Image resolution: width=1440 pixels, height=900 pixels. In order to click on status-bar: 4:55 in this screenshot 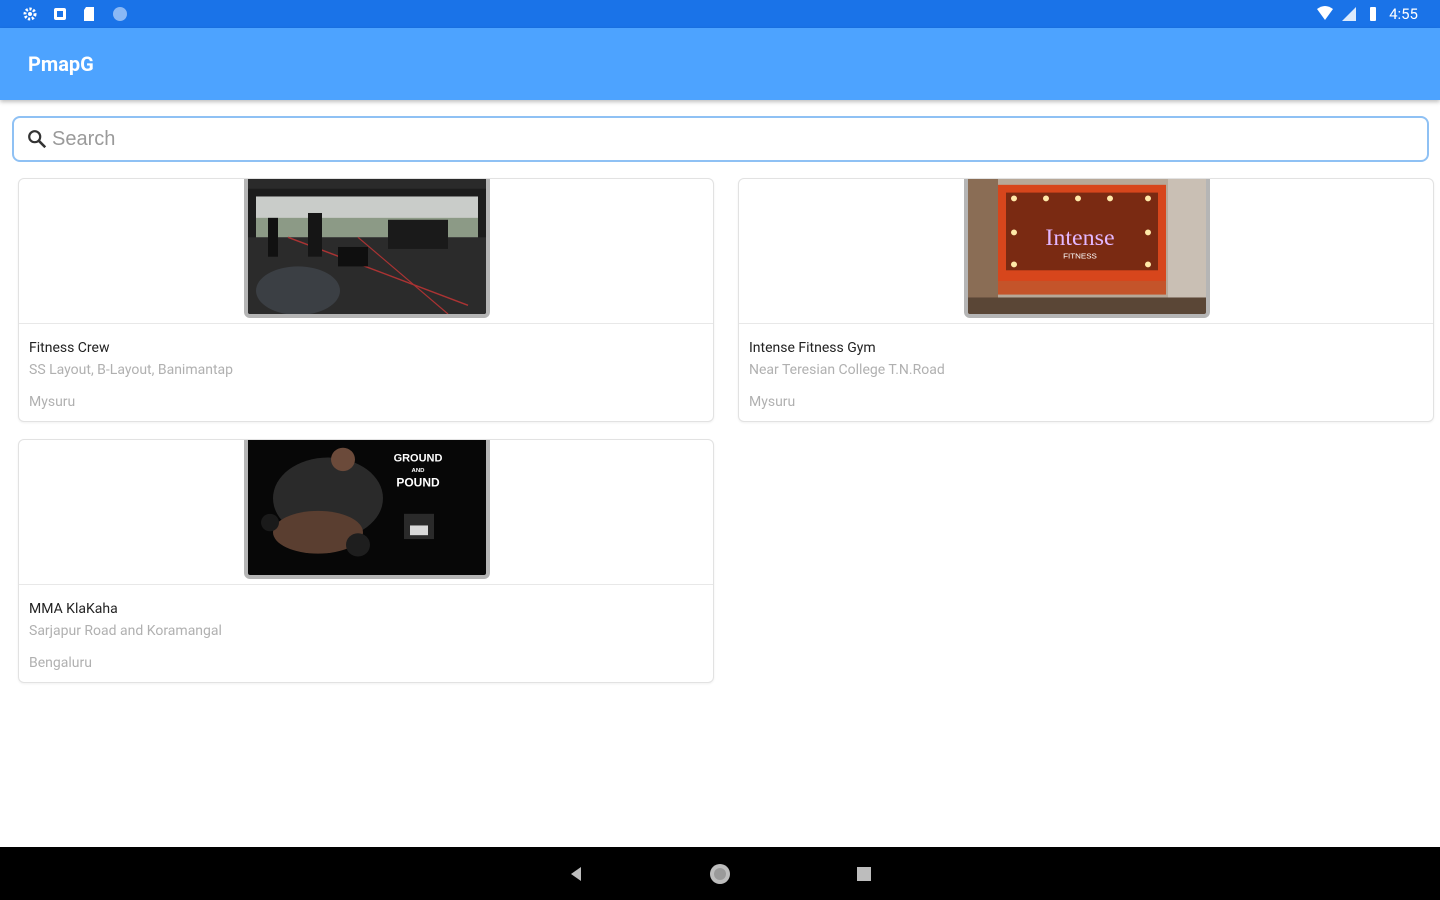, I will do `click(720, 14)`.